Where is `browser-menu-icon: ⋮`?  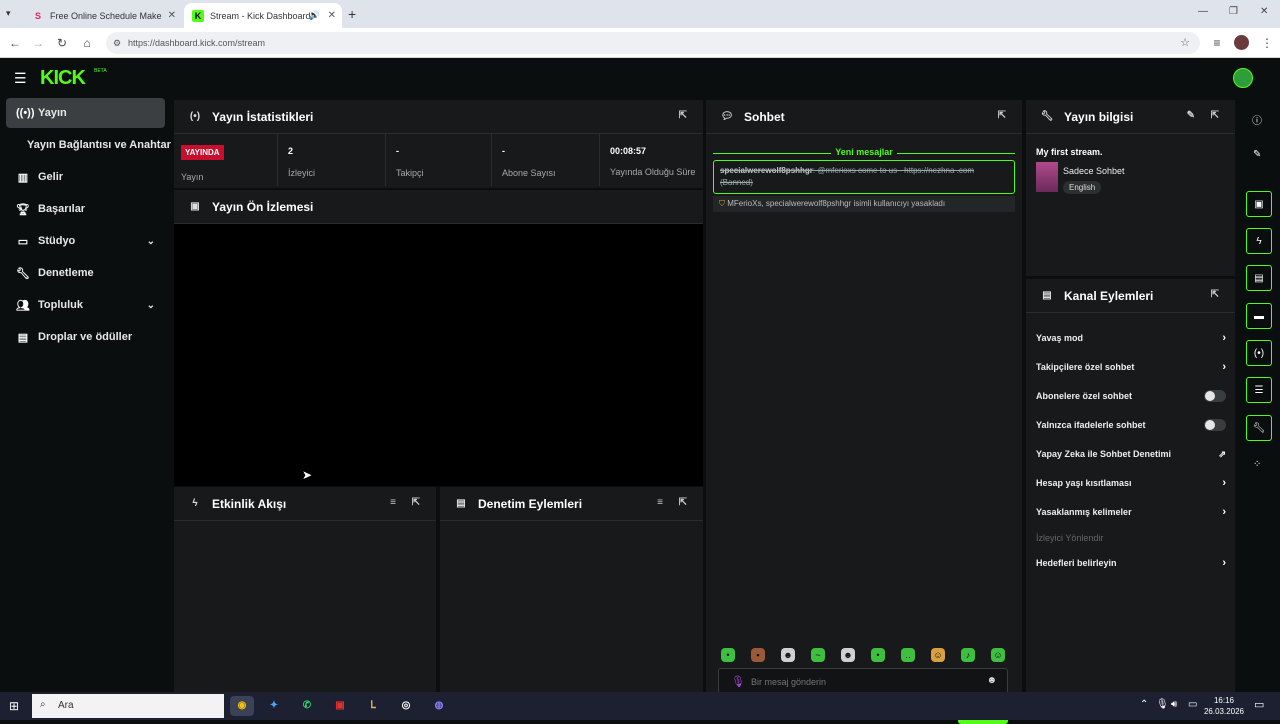 browser-menu-icon: ⋮ is located at coordinates (1267, 43).